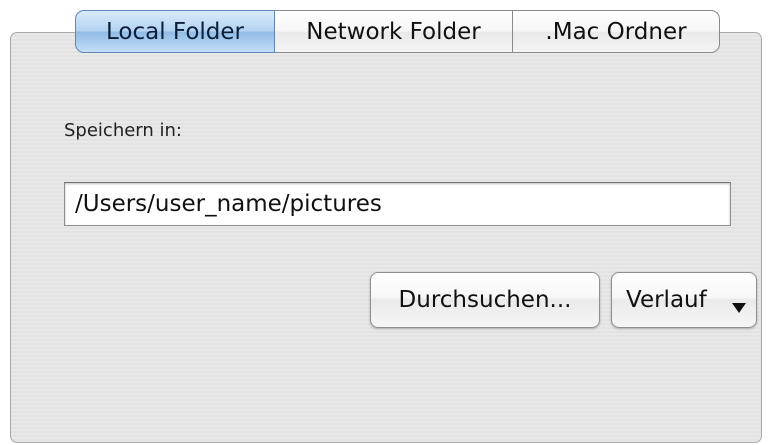  I want to click on folder-type-tabs: Local Folder Network Folder .Mac Ordner, so click(397, 31).